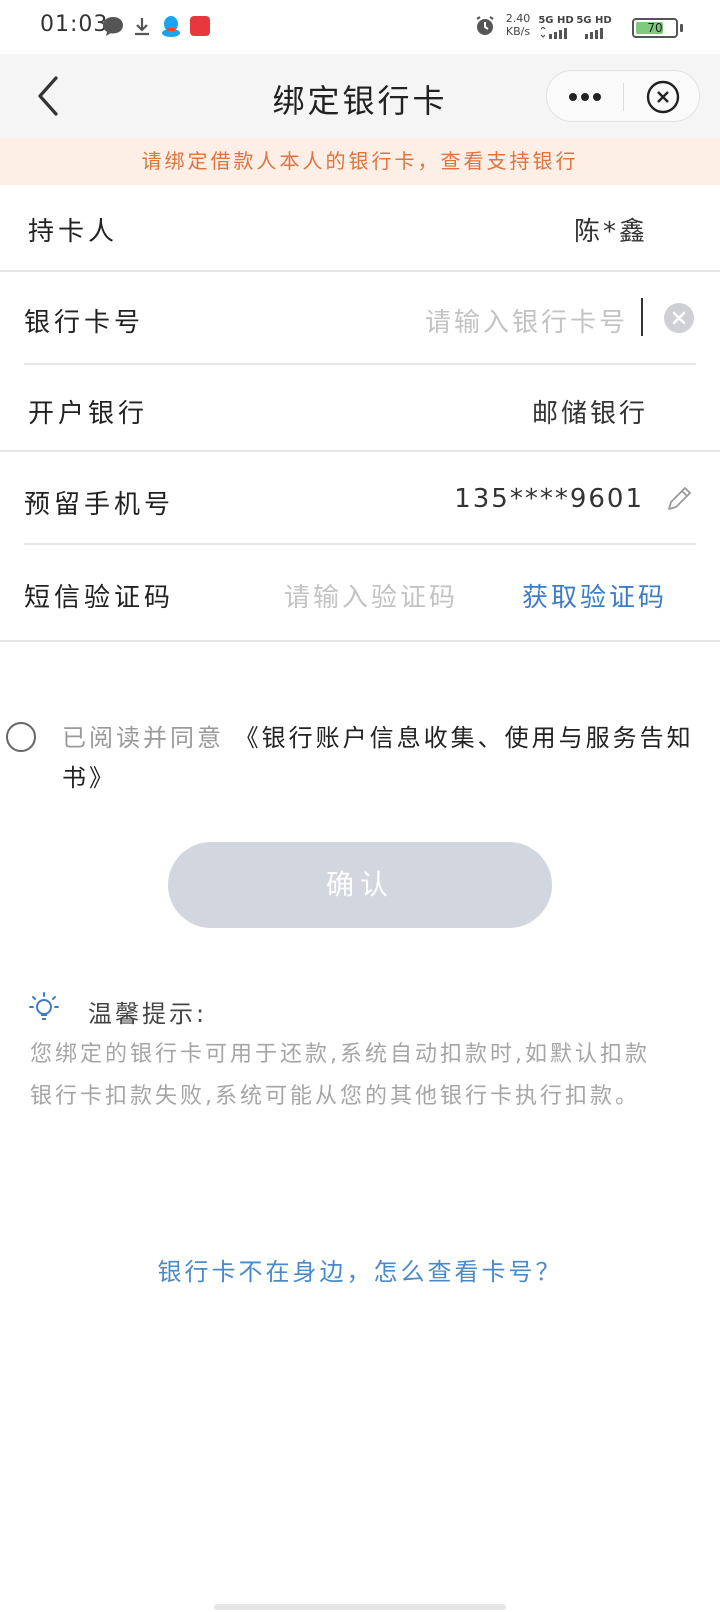  Describe the element at coordinates (518, 31) in the screenshot. I see `net-speed-unit: KB/s` at that location.